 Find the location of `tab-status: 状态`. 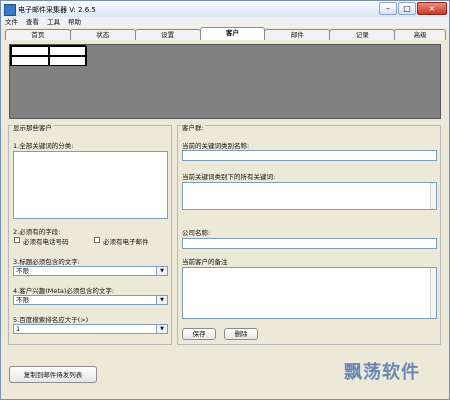

tab-status: 状态 is located at coordinates (102, 34).